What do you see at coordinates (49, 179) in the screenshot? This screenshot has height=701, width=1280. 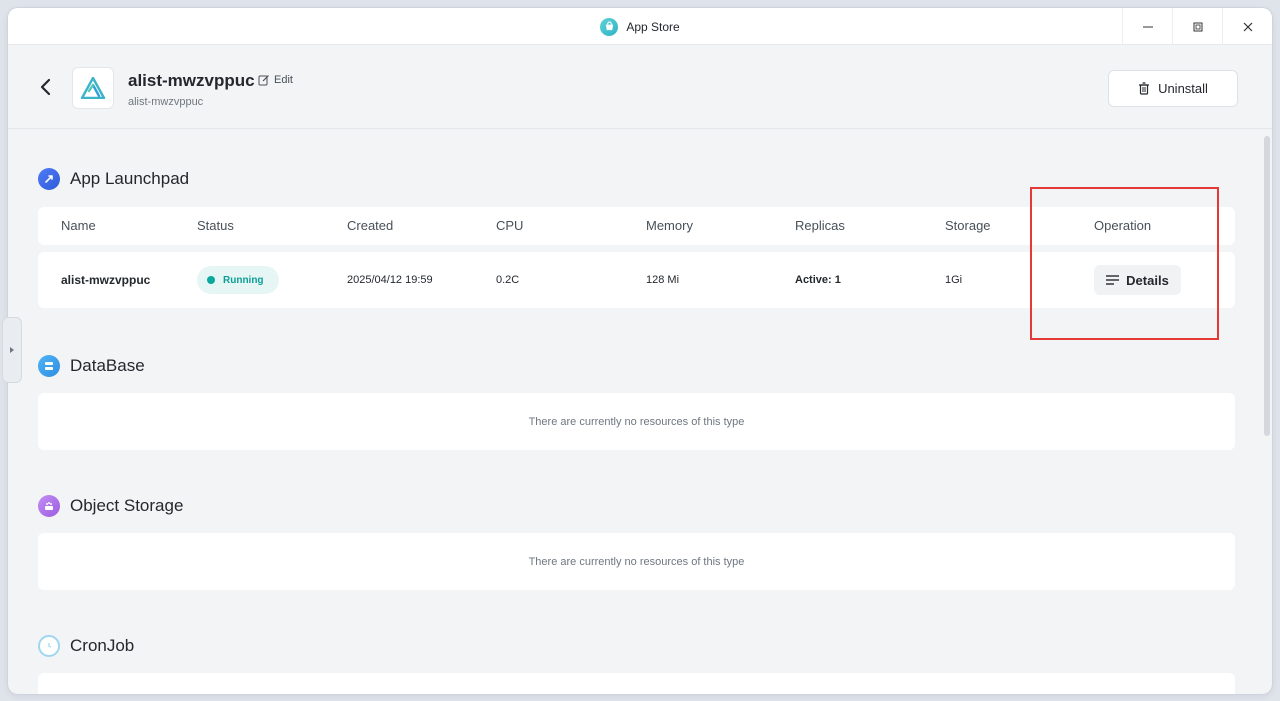 I see `rocket-icon` at bounding box center [49, 179].